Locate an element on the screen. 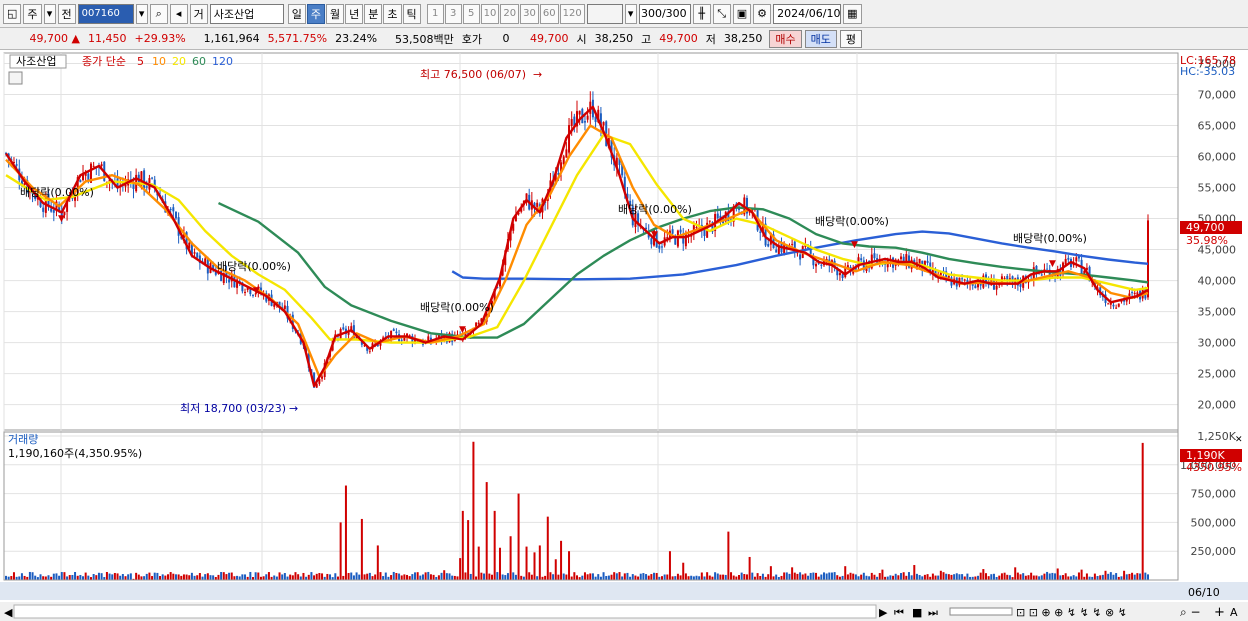 The height and width of the screenshot is (621, 1248). period-tab-6: 틱 is located at coordinates (411, 13).